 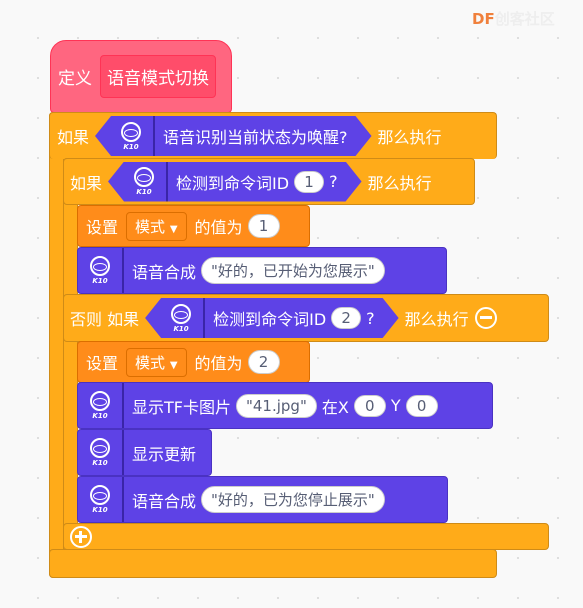 I want to click on command-id-condition: K10 检测到命令词ID 2 ?, so click(x=272, y=318).